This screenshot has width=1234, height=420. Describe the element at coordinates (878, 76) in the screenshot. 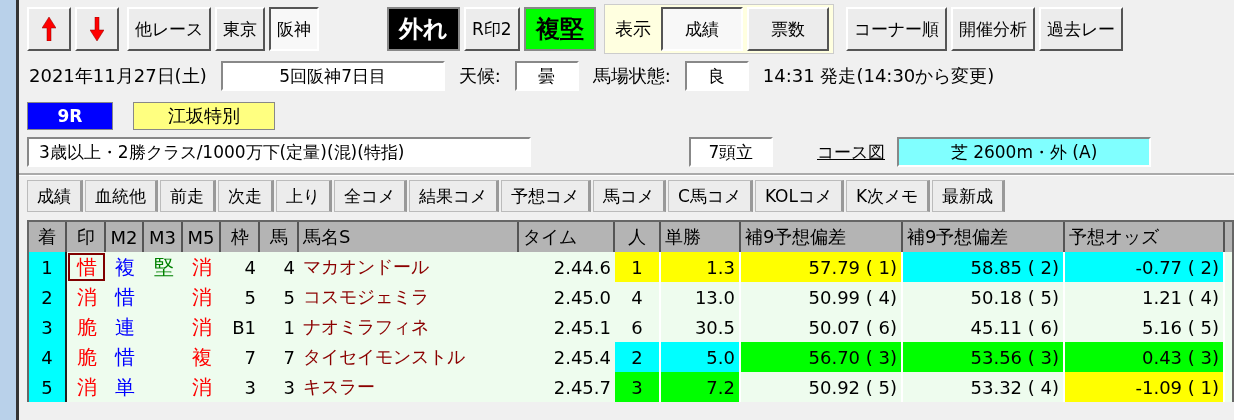

I see `start-time: 14:31 発走(14:30から変更)` at that location.